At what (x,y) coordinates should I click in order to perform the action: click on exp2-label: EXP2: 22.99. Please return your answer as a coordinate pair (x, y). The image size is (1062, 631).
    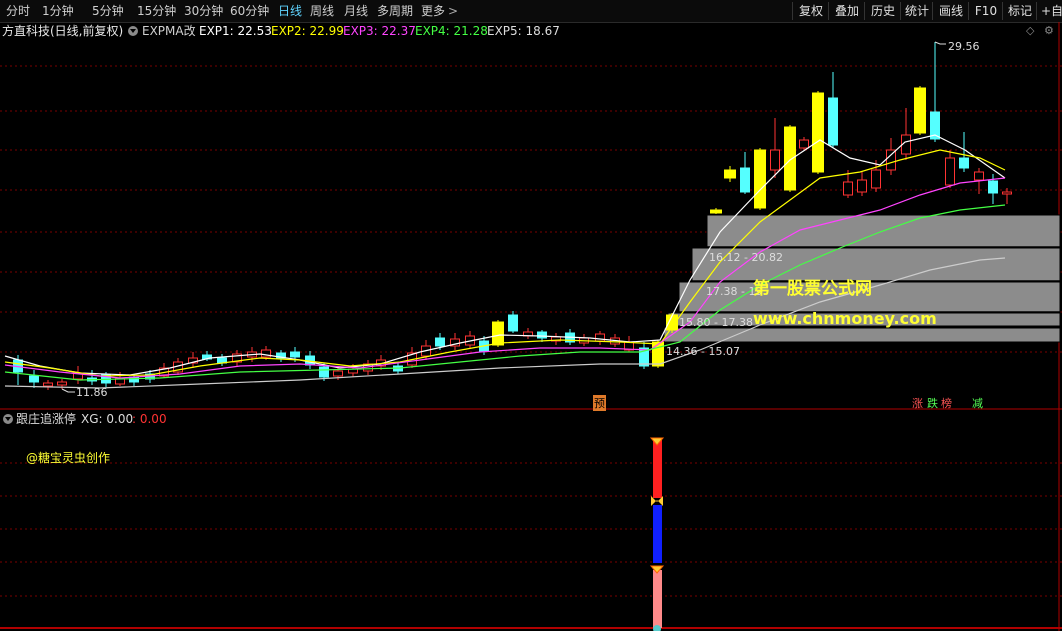
    Looking at the image, I should click on (307, 31).